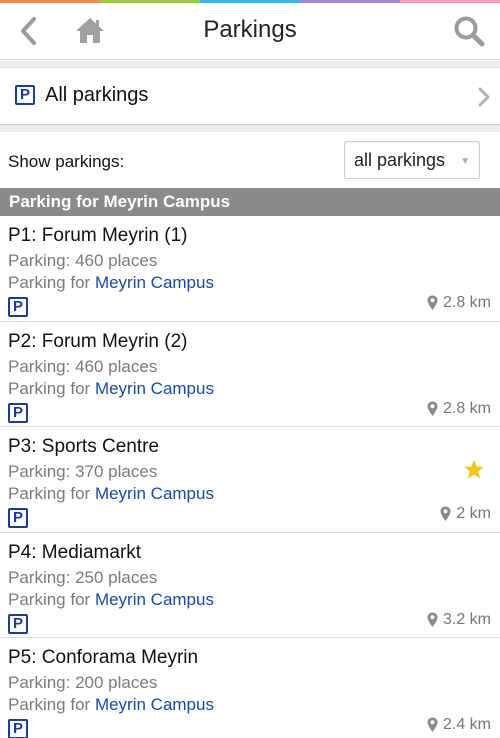  Describe the element at coordinates (66, 161) in the screenshot. I see `show-parkings-label: Show parkings:` at that location.